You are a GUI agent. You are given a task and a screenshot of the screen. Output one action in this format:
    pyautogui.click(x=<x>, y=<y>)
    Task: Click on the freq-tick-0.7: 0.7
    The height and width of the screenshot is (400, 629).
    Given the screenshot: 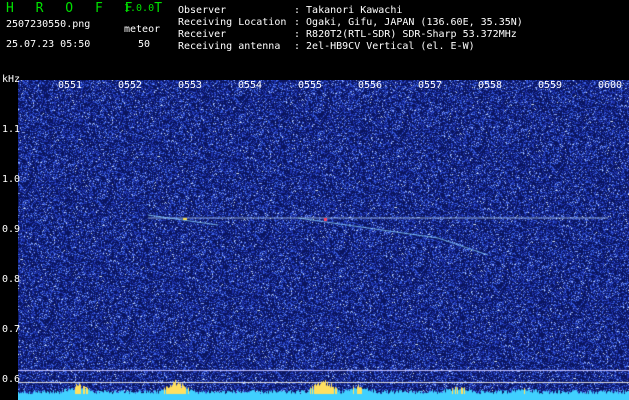 What is the action you would take?
    pyautogui.click(x=11, y=329)
    